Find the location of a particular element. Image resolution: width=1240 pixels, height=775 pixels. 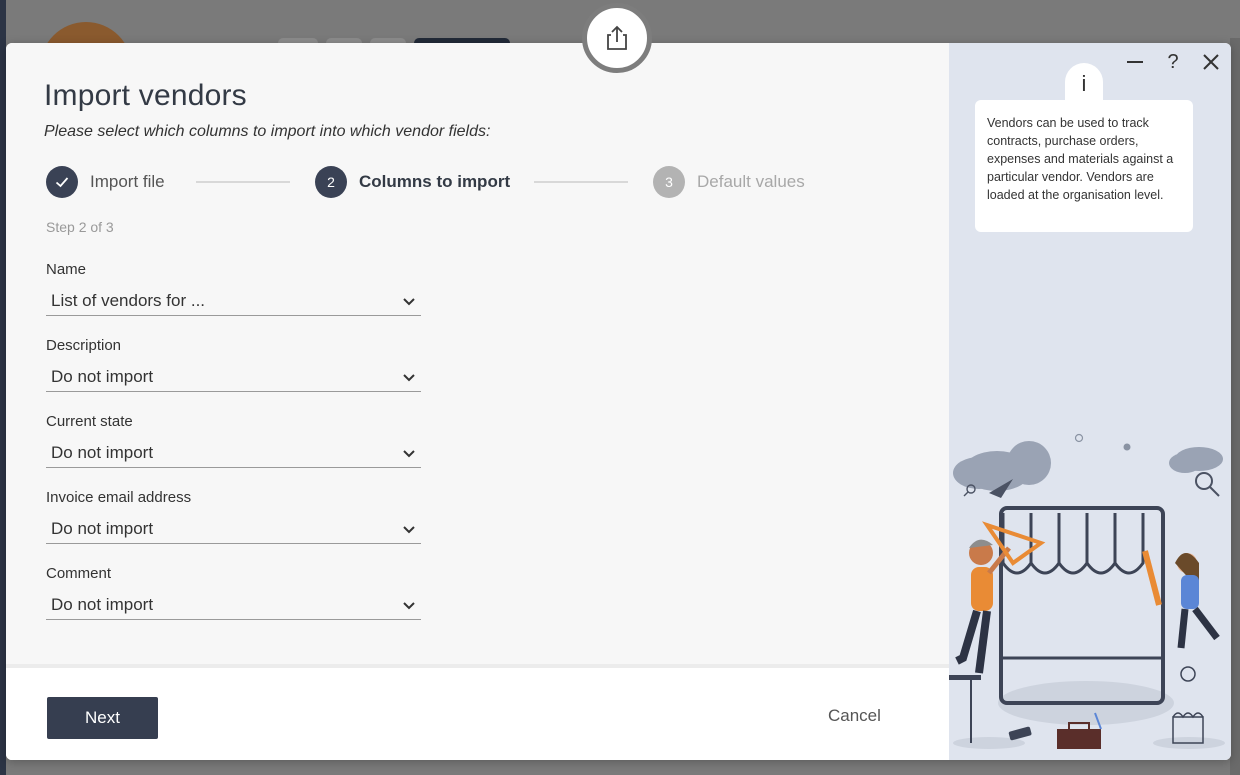

next-button: Next is located at coordinates (102, 718).